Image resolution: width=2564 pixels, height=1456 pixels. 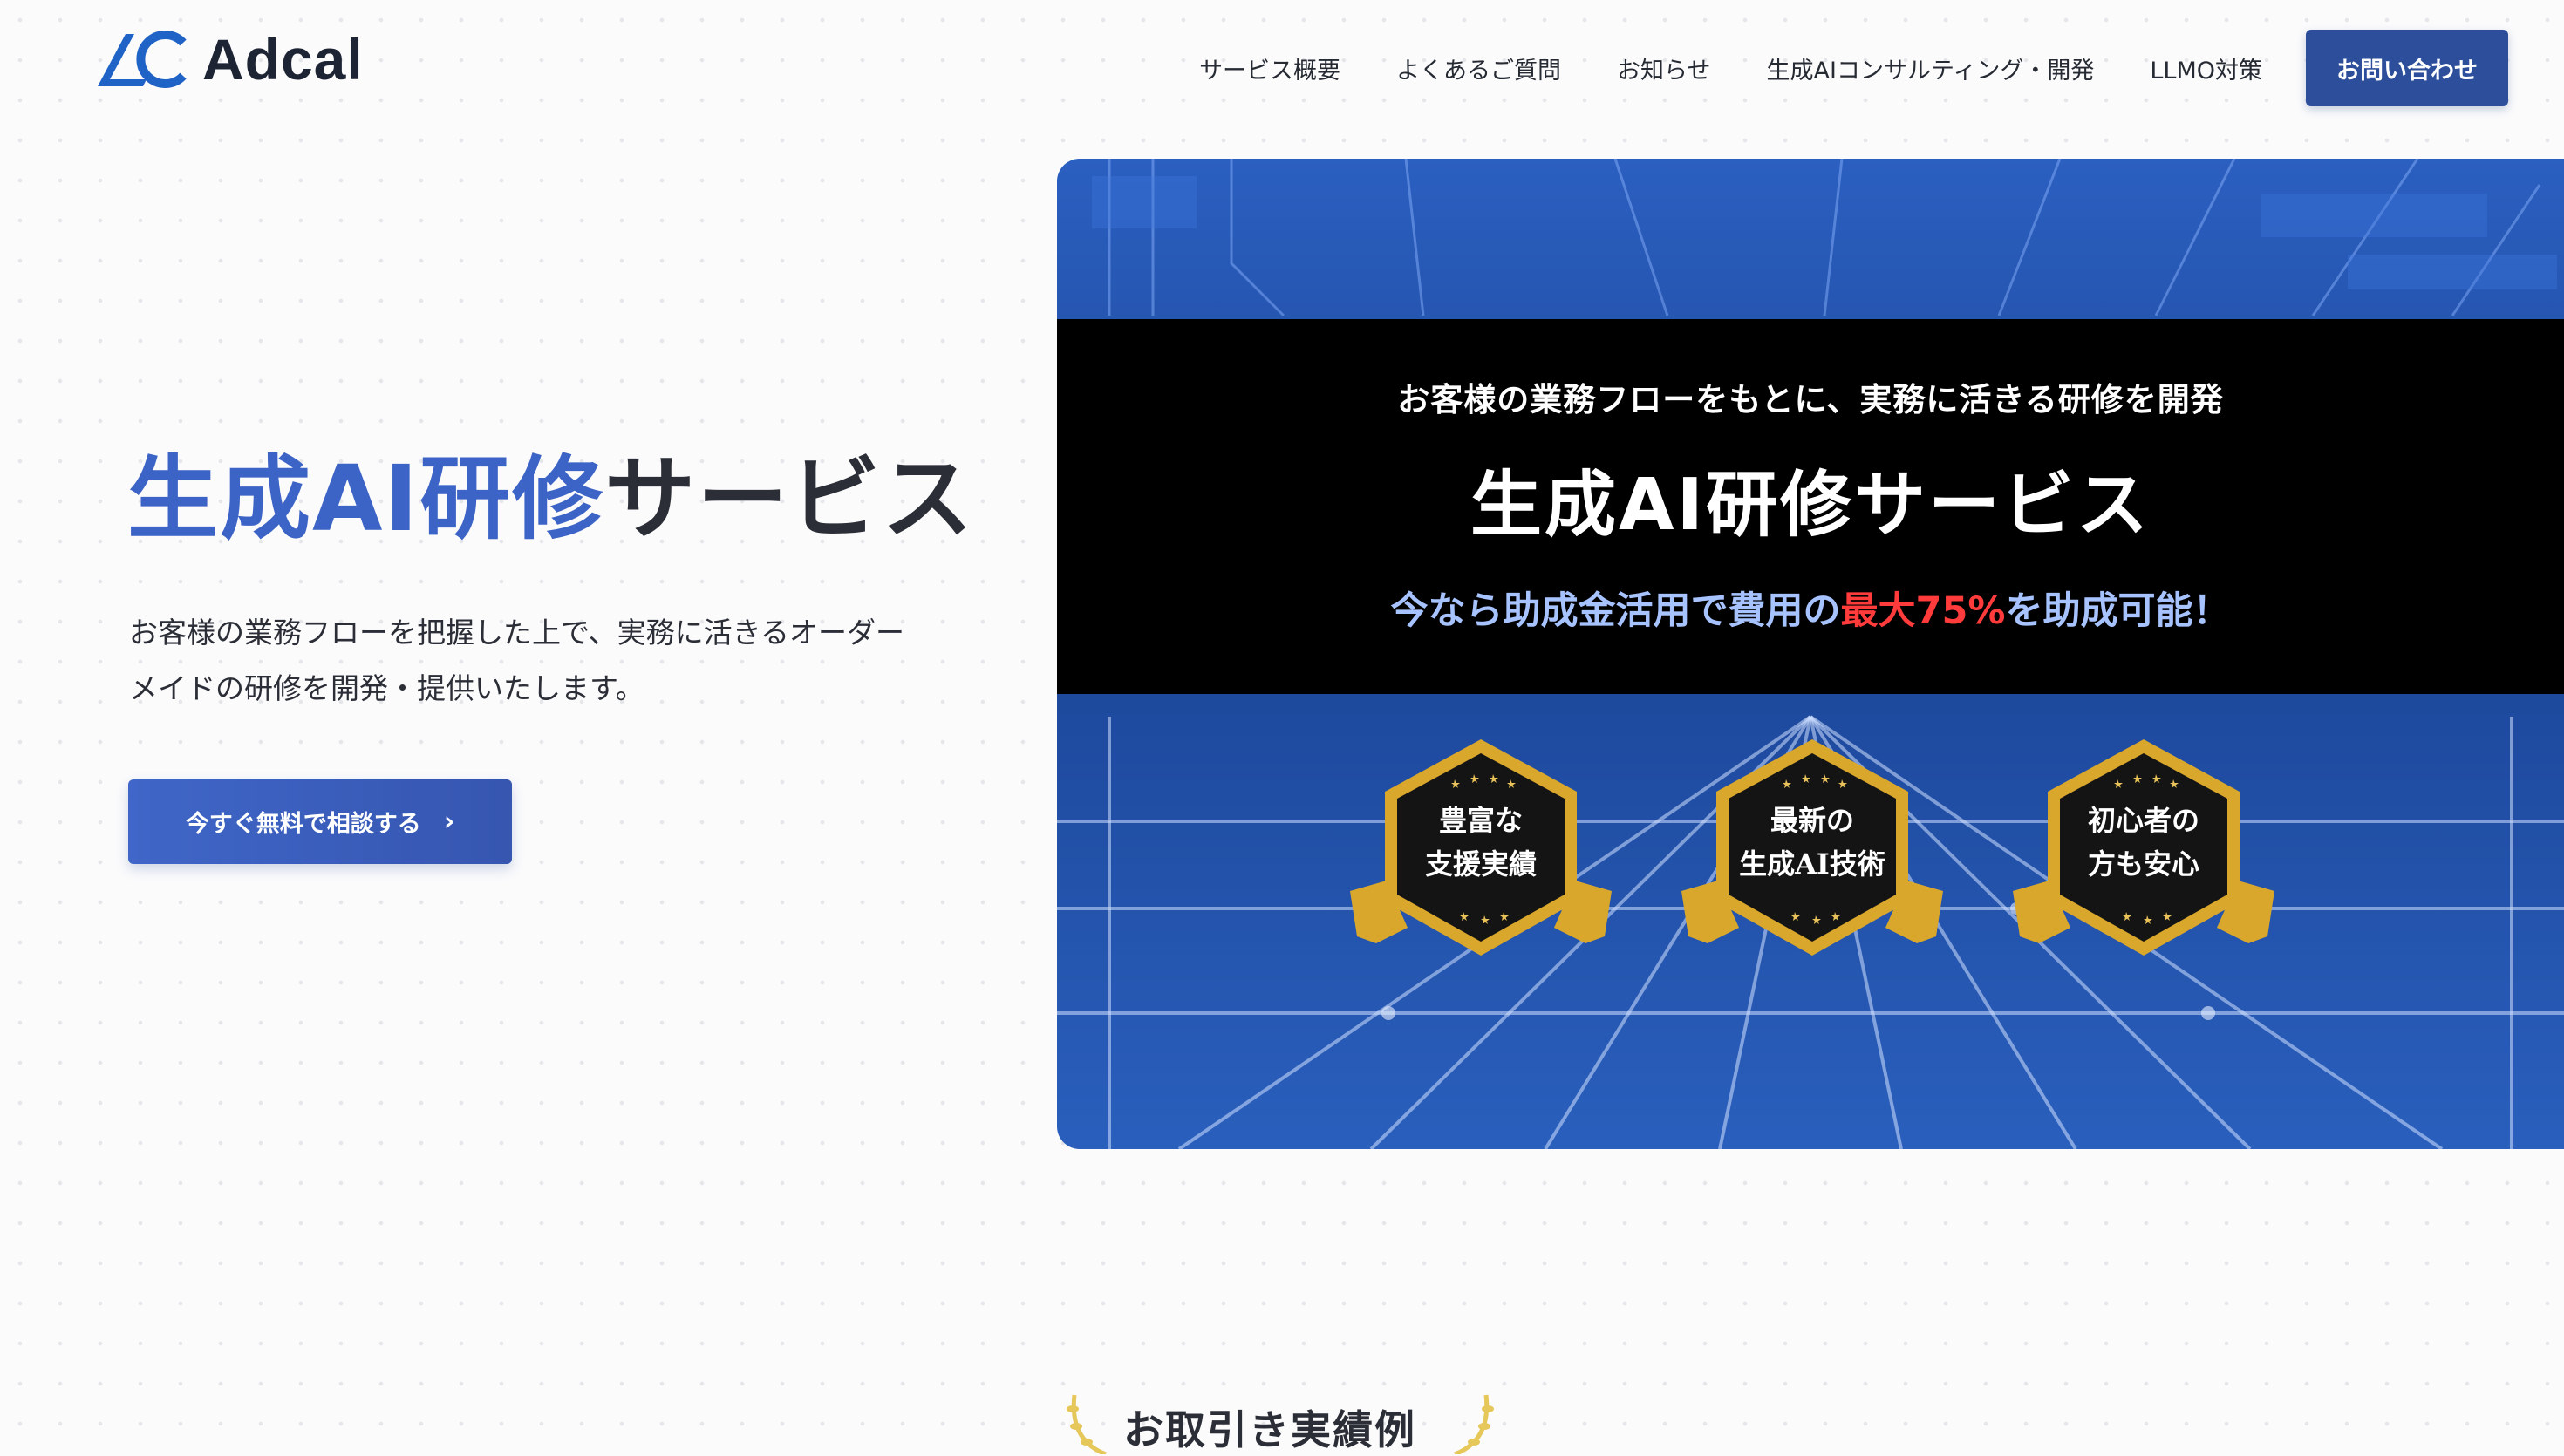 I want to click on hero-title-rest: サービス, so click(x=789, y=499).